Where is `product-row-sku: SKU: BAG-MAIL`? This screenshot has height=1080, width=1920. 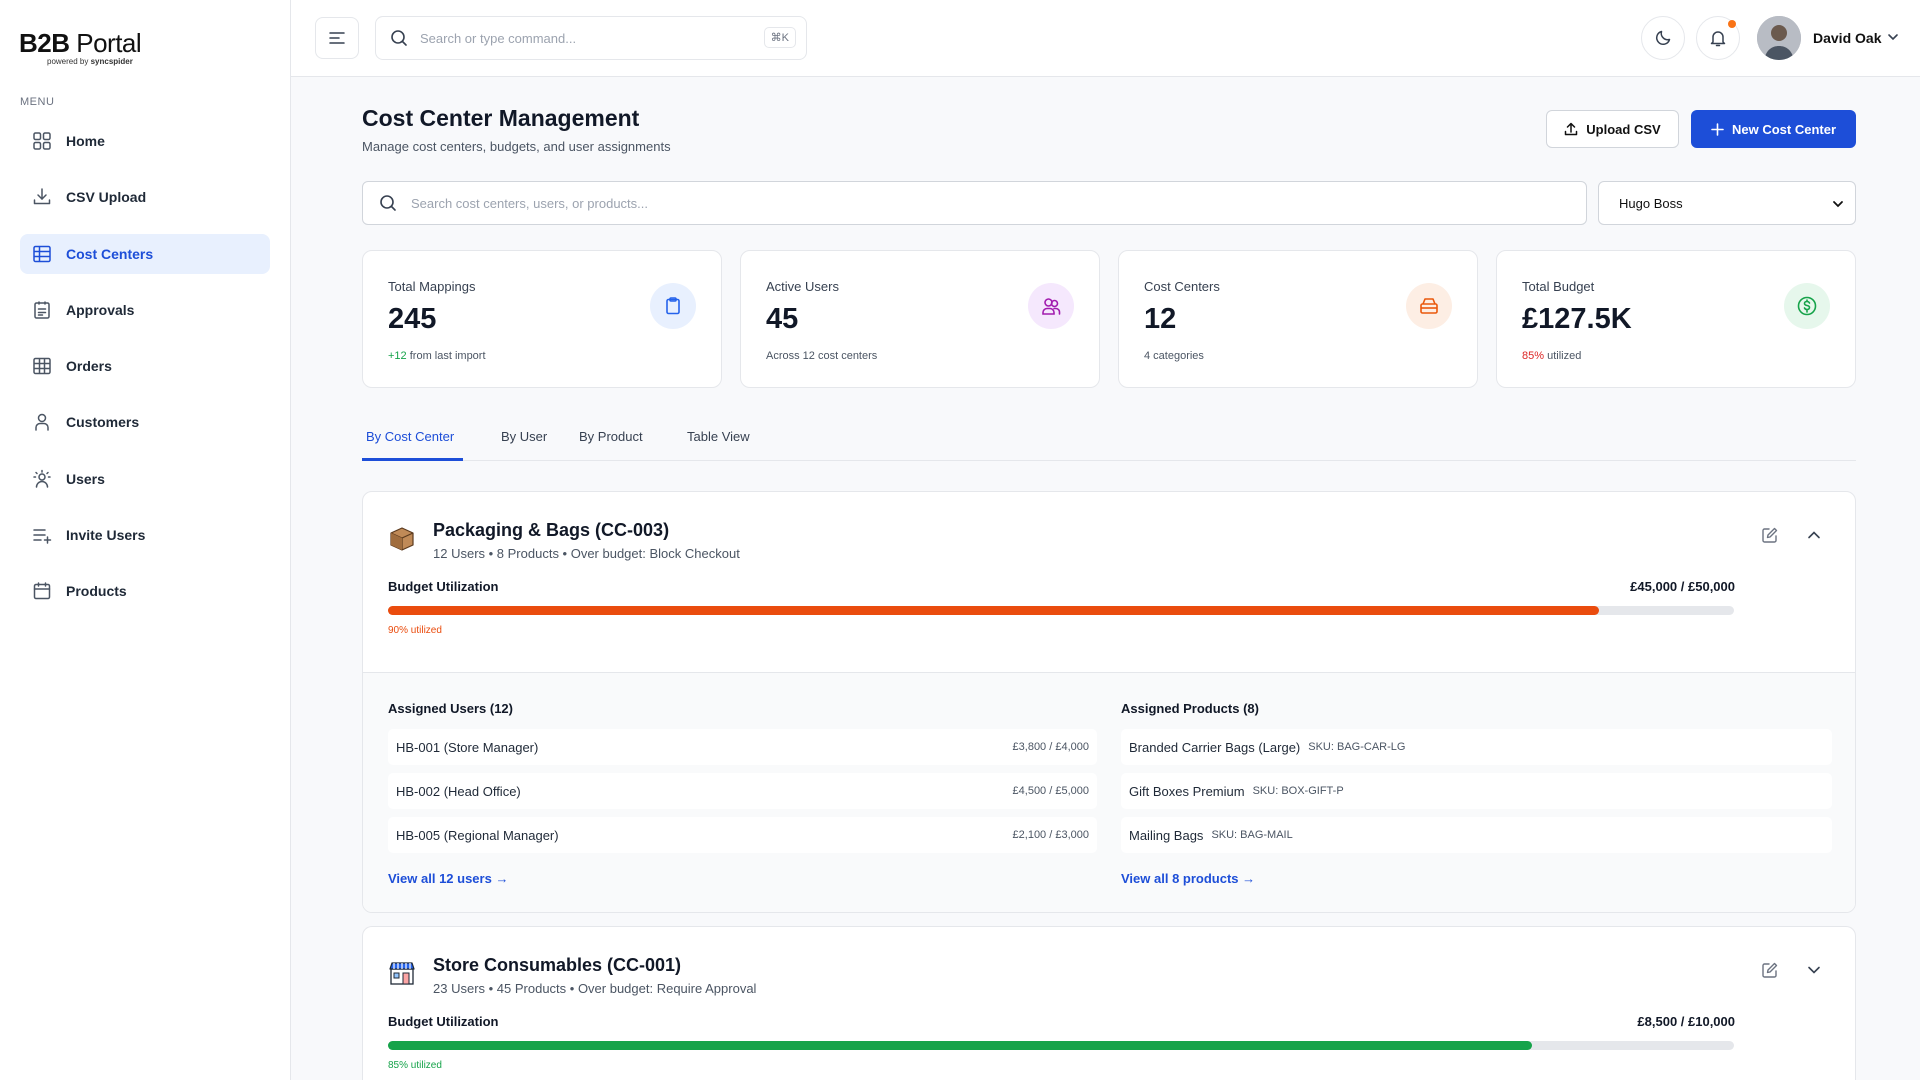 product-row-sku: SKU: BAG-MAIL is located at coordinates (1252, 835).